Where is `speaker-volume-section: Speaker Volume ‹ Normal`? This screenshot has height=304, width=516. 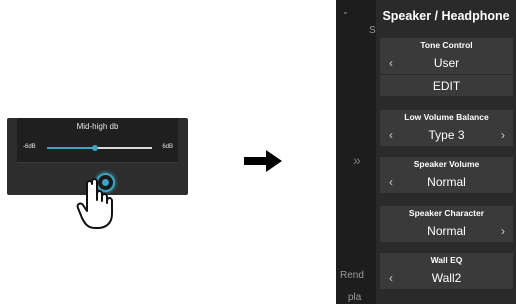 speaker-volume-section: Speaker Volume ‹ Normal is located at coordinates (446, 175).